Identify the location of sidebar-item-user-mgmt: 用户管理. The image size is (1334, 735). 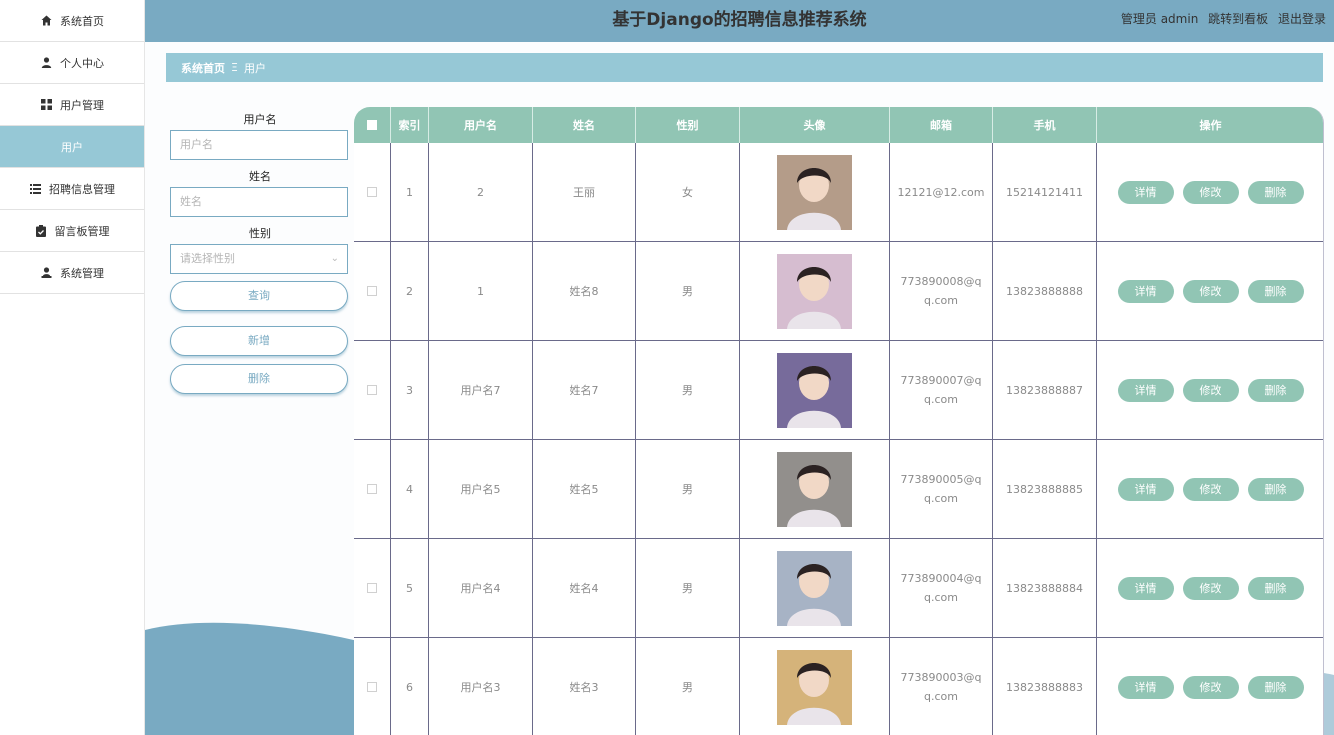
(72, 105).